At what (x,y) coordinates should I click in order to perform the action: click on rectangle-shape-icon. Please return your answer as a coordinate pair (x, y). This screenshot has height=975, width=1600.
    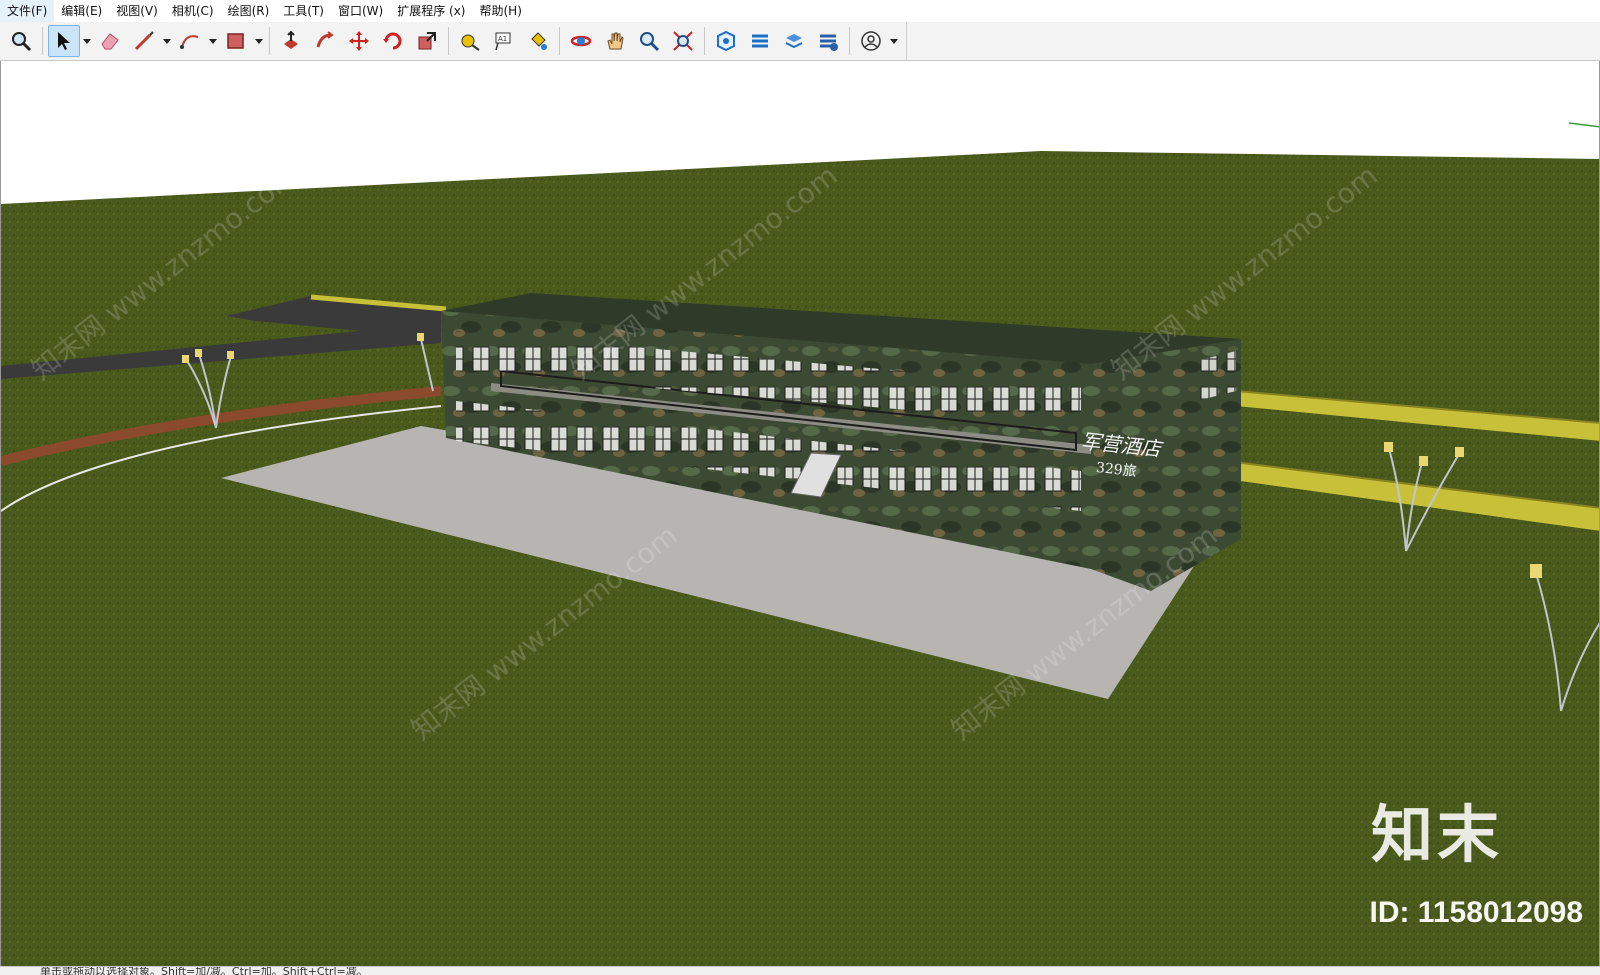
    Looking at the image, I should click on (235, 41).